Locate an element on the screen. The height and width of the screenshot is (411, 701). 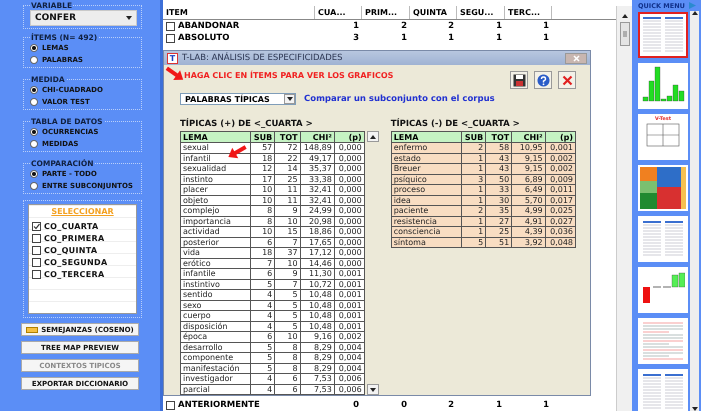
table-cell: complejo is located at coordinates (215, 211).